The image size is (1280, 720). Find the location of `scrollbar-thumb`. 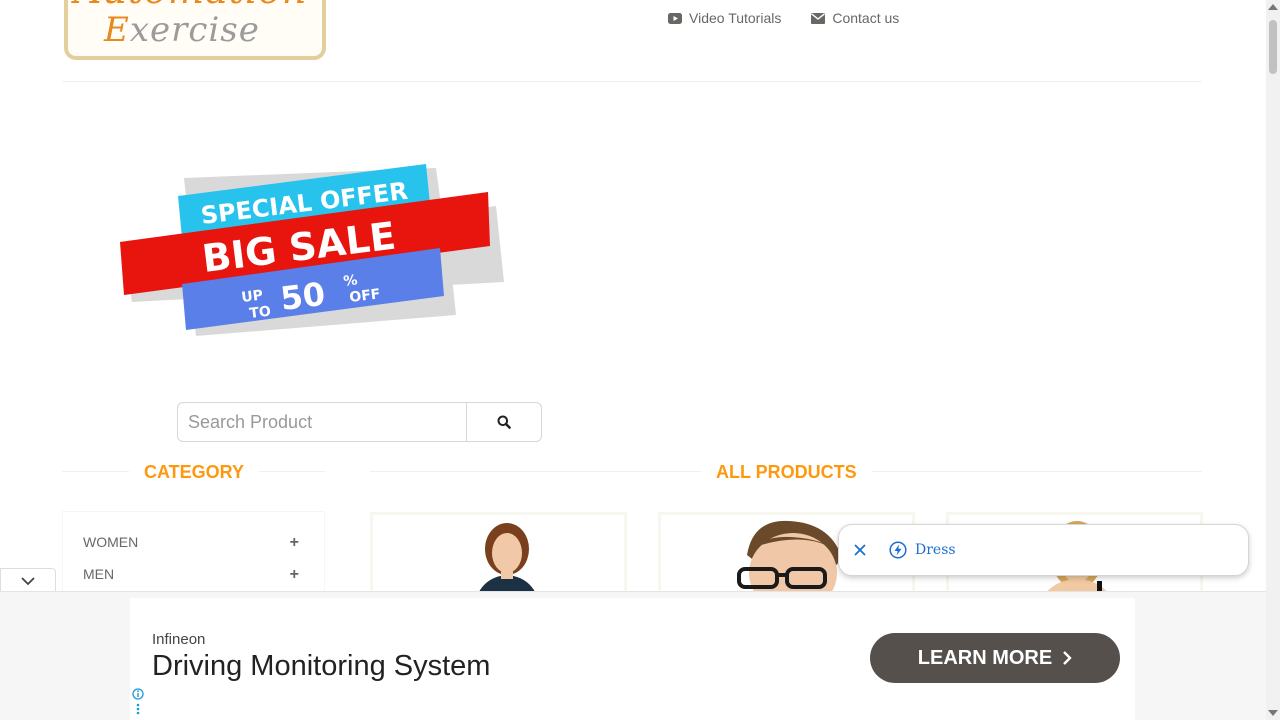

scrollbar-thumb is located at coordinates (1273, 47).